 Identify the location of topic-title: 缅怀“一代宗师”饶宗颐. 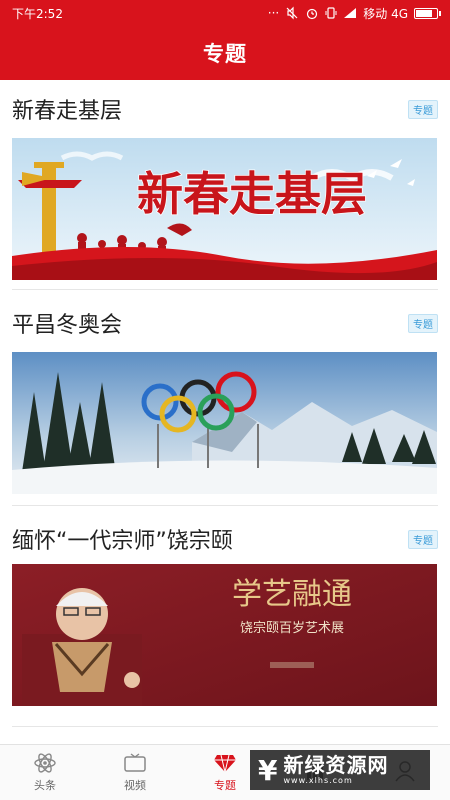
(122, 541).